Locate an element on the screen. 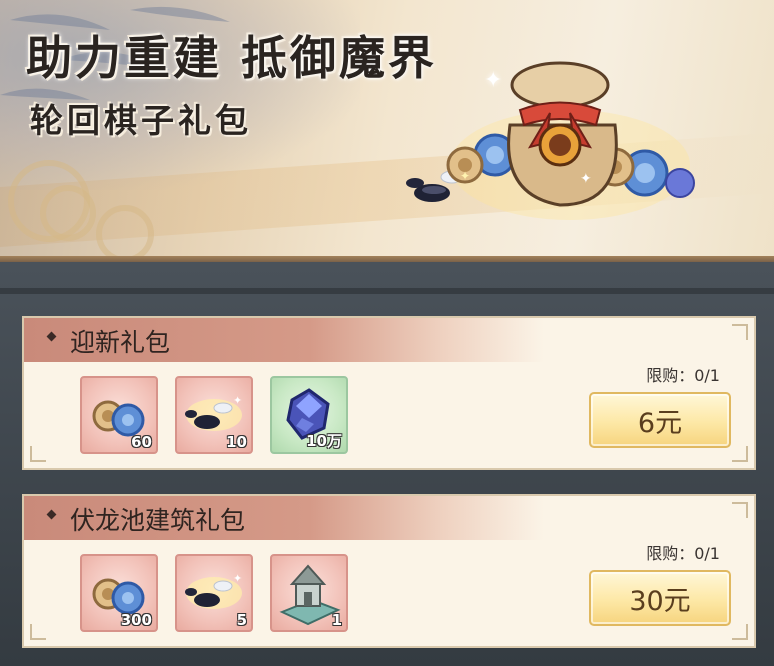 The image size is (774, 666). pack-title: 迎新礼包 is located at coordinates (120, 342).